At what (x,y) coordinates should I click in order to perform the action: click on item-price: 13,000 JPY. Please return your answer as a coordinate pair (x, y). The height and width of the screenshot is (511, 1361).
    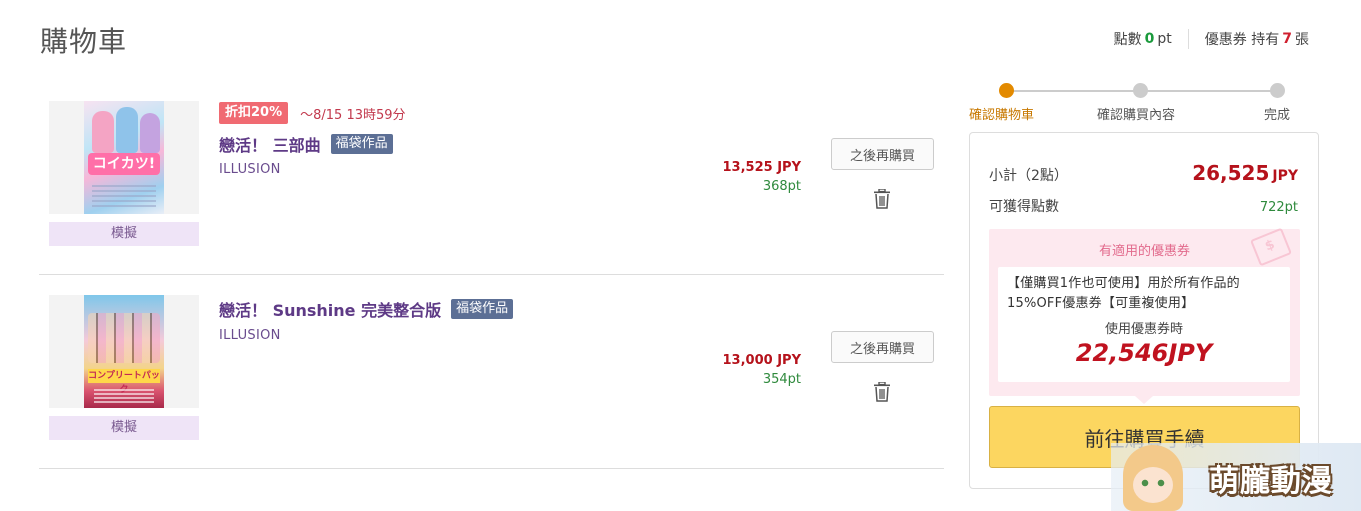
    Looking at the image, I should click on (761, 360).